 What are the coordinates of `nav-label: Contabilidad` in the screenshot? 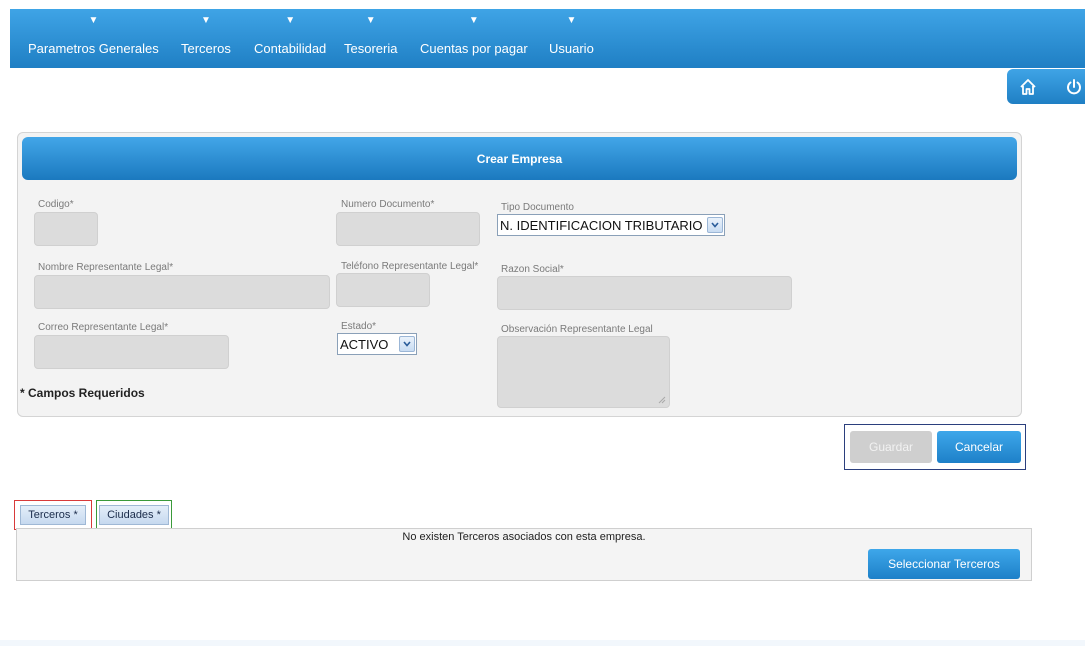 It's located at (290, 48).